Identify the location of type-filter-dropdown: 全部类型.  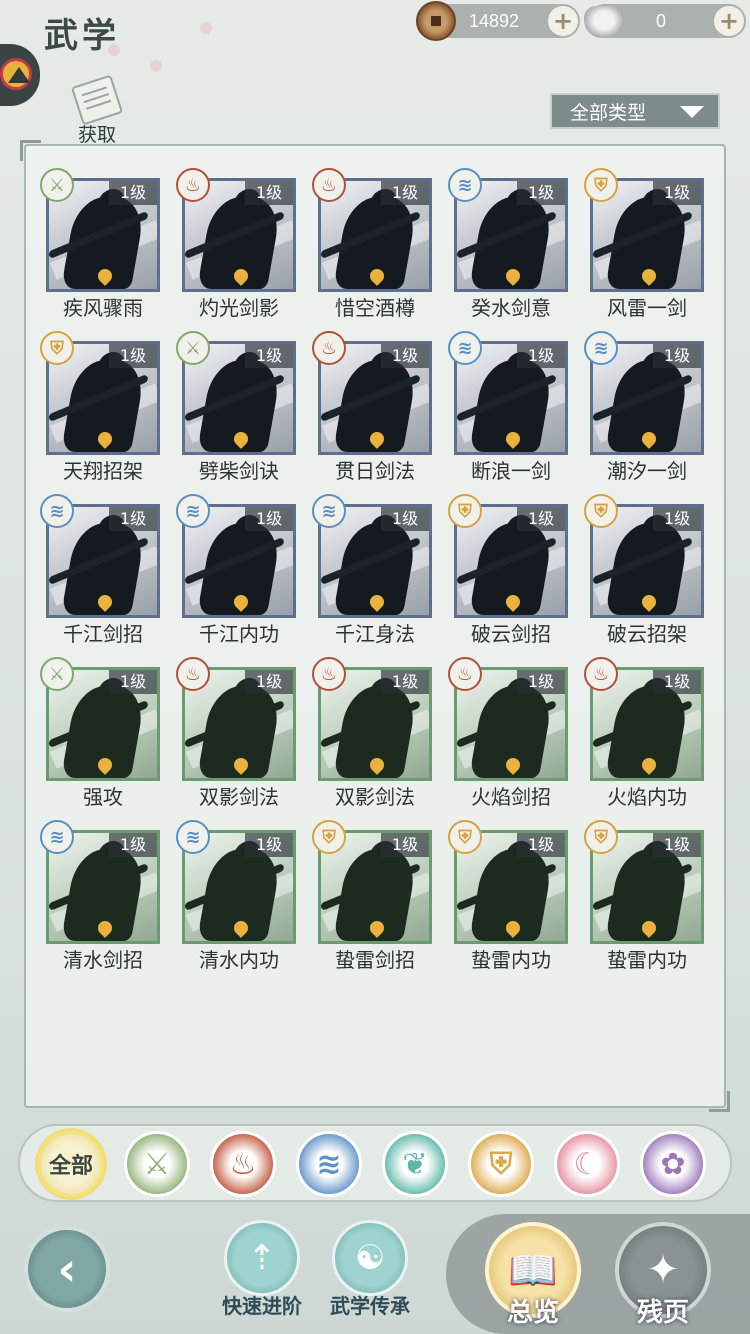
(635, 111).